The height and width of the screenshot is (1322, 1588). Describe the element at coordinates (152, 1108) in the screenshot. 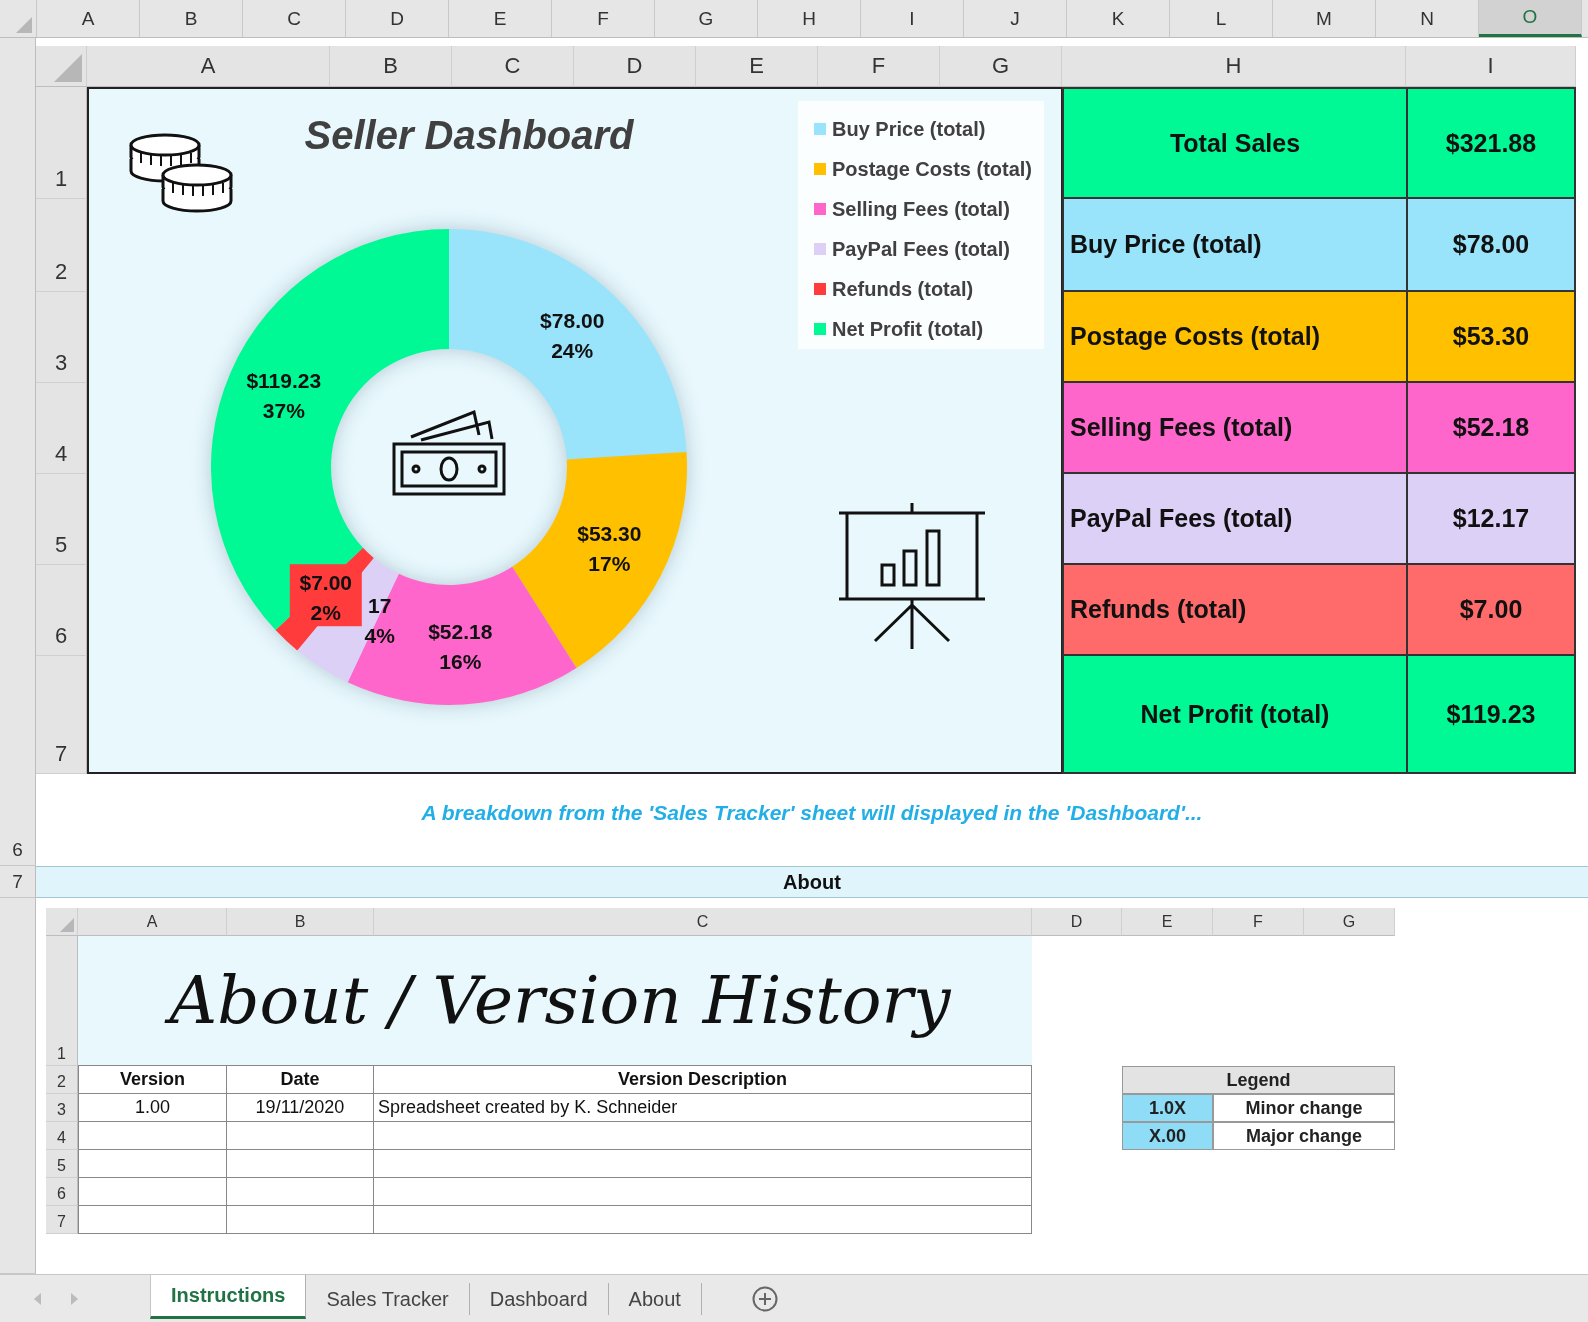

I see `table-cell: 1.00` at that location.